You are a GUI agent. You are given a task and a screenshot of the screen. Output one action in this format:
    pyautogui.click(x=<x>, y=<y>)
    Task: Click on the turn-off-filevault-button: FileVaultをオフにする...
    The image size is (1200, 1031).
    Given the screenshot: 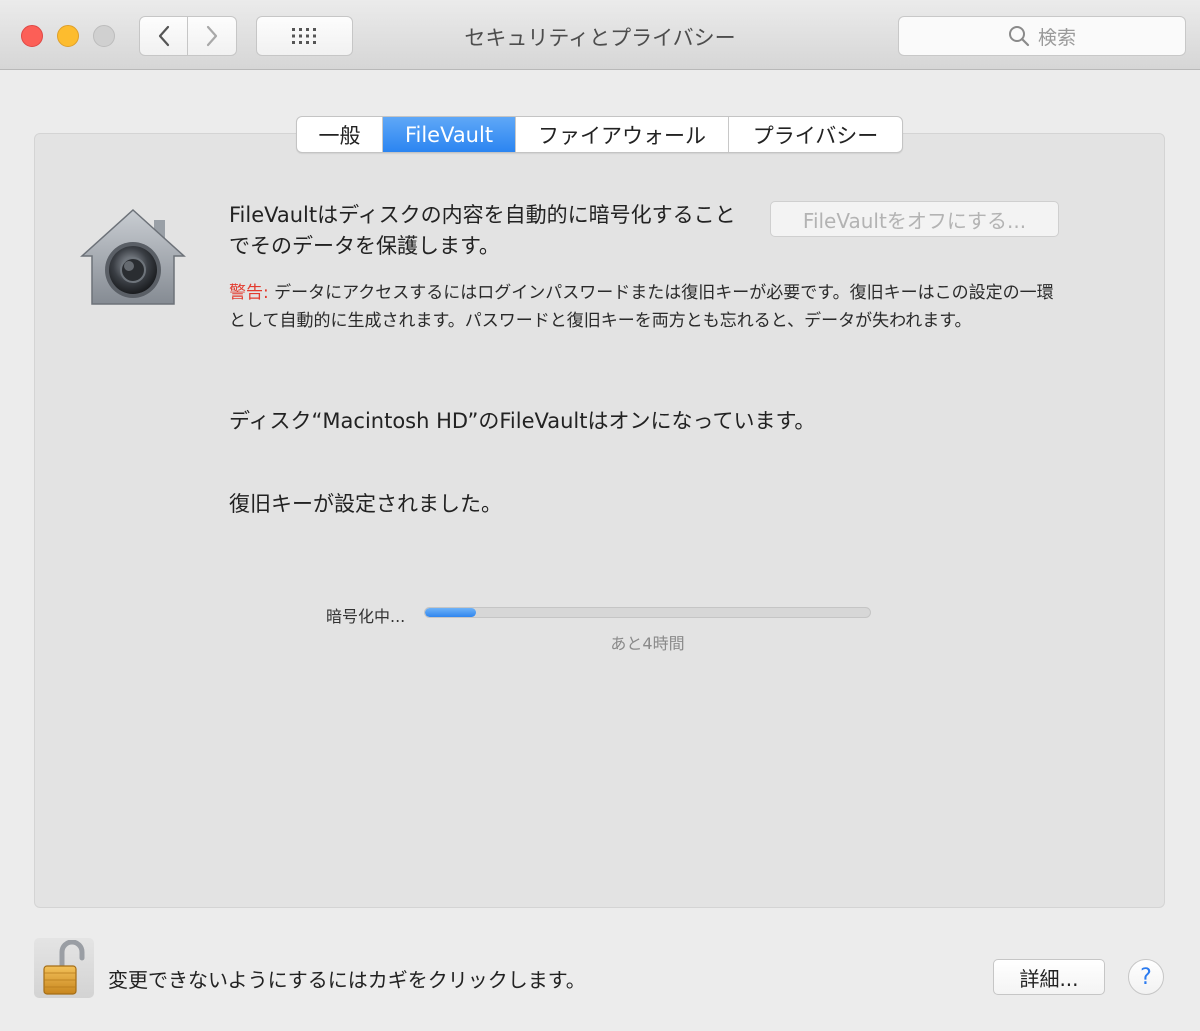 What is the action you would take?
    pyautogui.click(x=914, y=219)
    